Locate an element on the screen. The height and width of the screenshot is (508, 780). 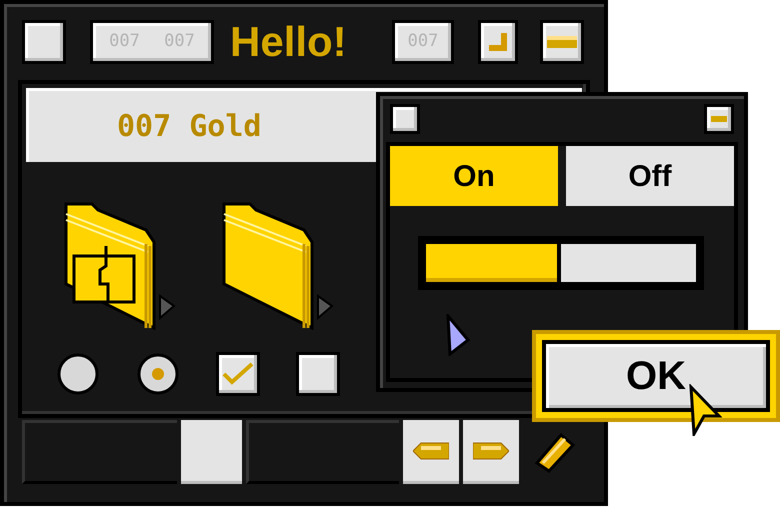
right-button is located at coordinates (490, 452).